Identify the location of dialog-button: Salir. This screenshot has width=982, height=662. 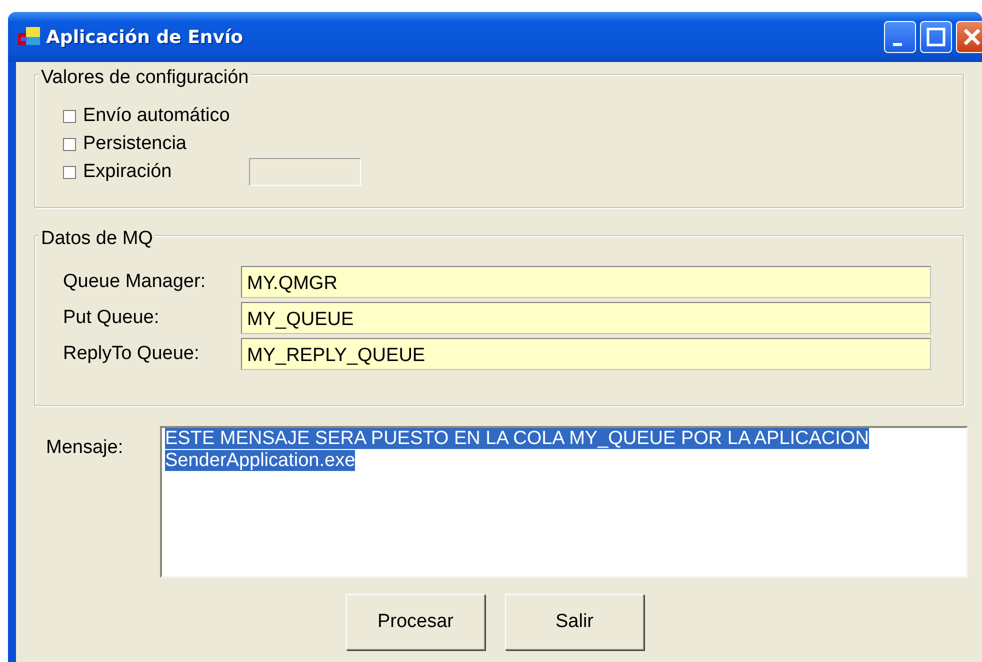
(574, 622).